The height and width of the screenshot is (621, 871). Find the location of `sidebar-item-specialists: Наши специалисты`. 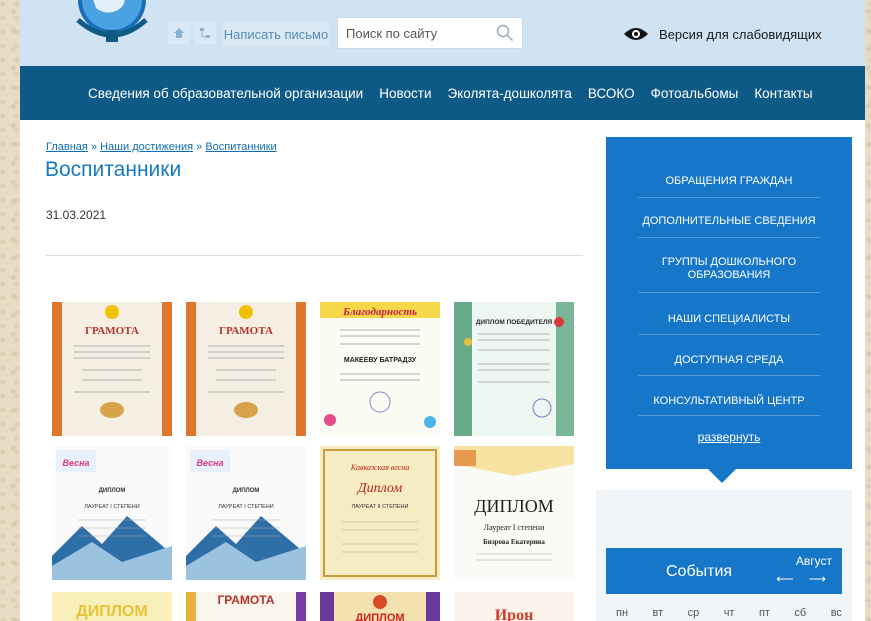

sidebar-item-specialists: Наши специалисты is located at coordinates (729, 319).